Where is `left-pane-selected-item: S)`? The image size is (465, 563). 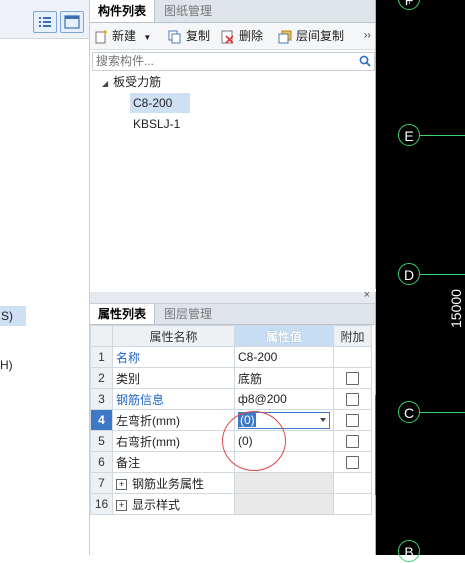
left-pane-selected-item: S) is located at coordinates (13, 316).